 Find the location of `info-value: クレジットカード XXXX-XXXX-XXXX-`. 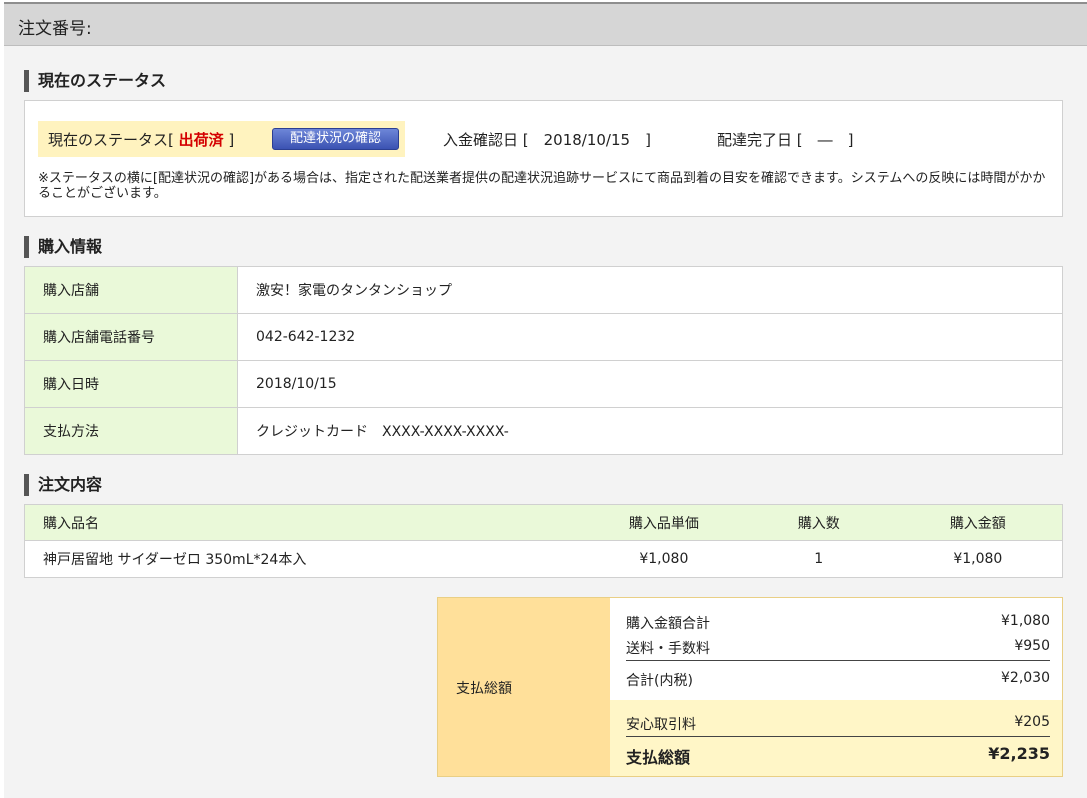

info-value: クレジットカード XXXX-XXXX-XXXX- is located at coordinates (650, 431).